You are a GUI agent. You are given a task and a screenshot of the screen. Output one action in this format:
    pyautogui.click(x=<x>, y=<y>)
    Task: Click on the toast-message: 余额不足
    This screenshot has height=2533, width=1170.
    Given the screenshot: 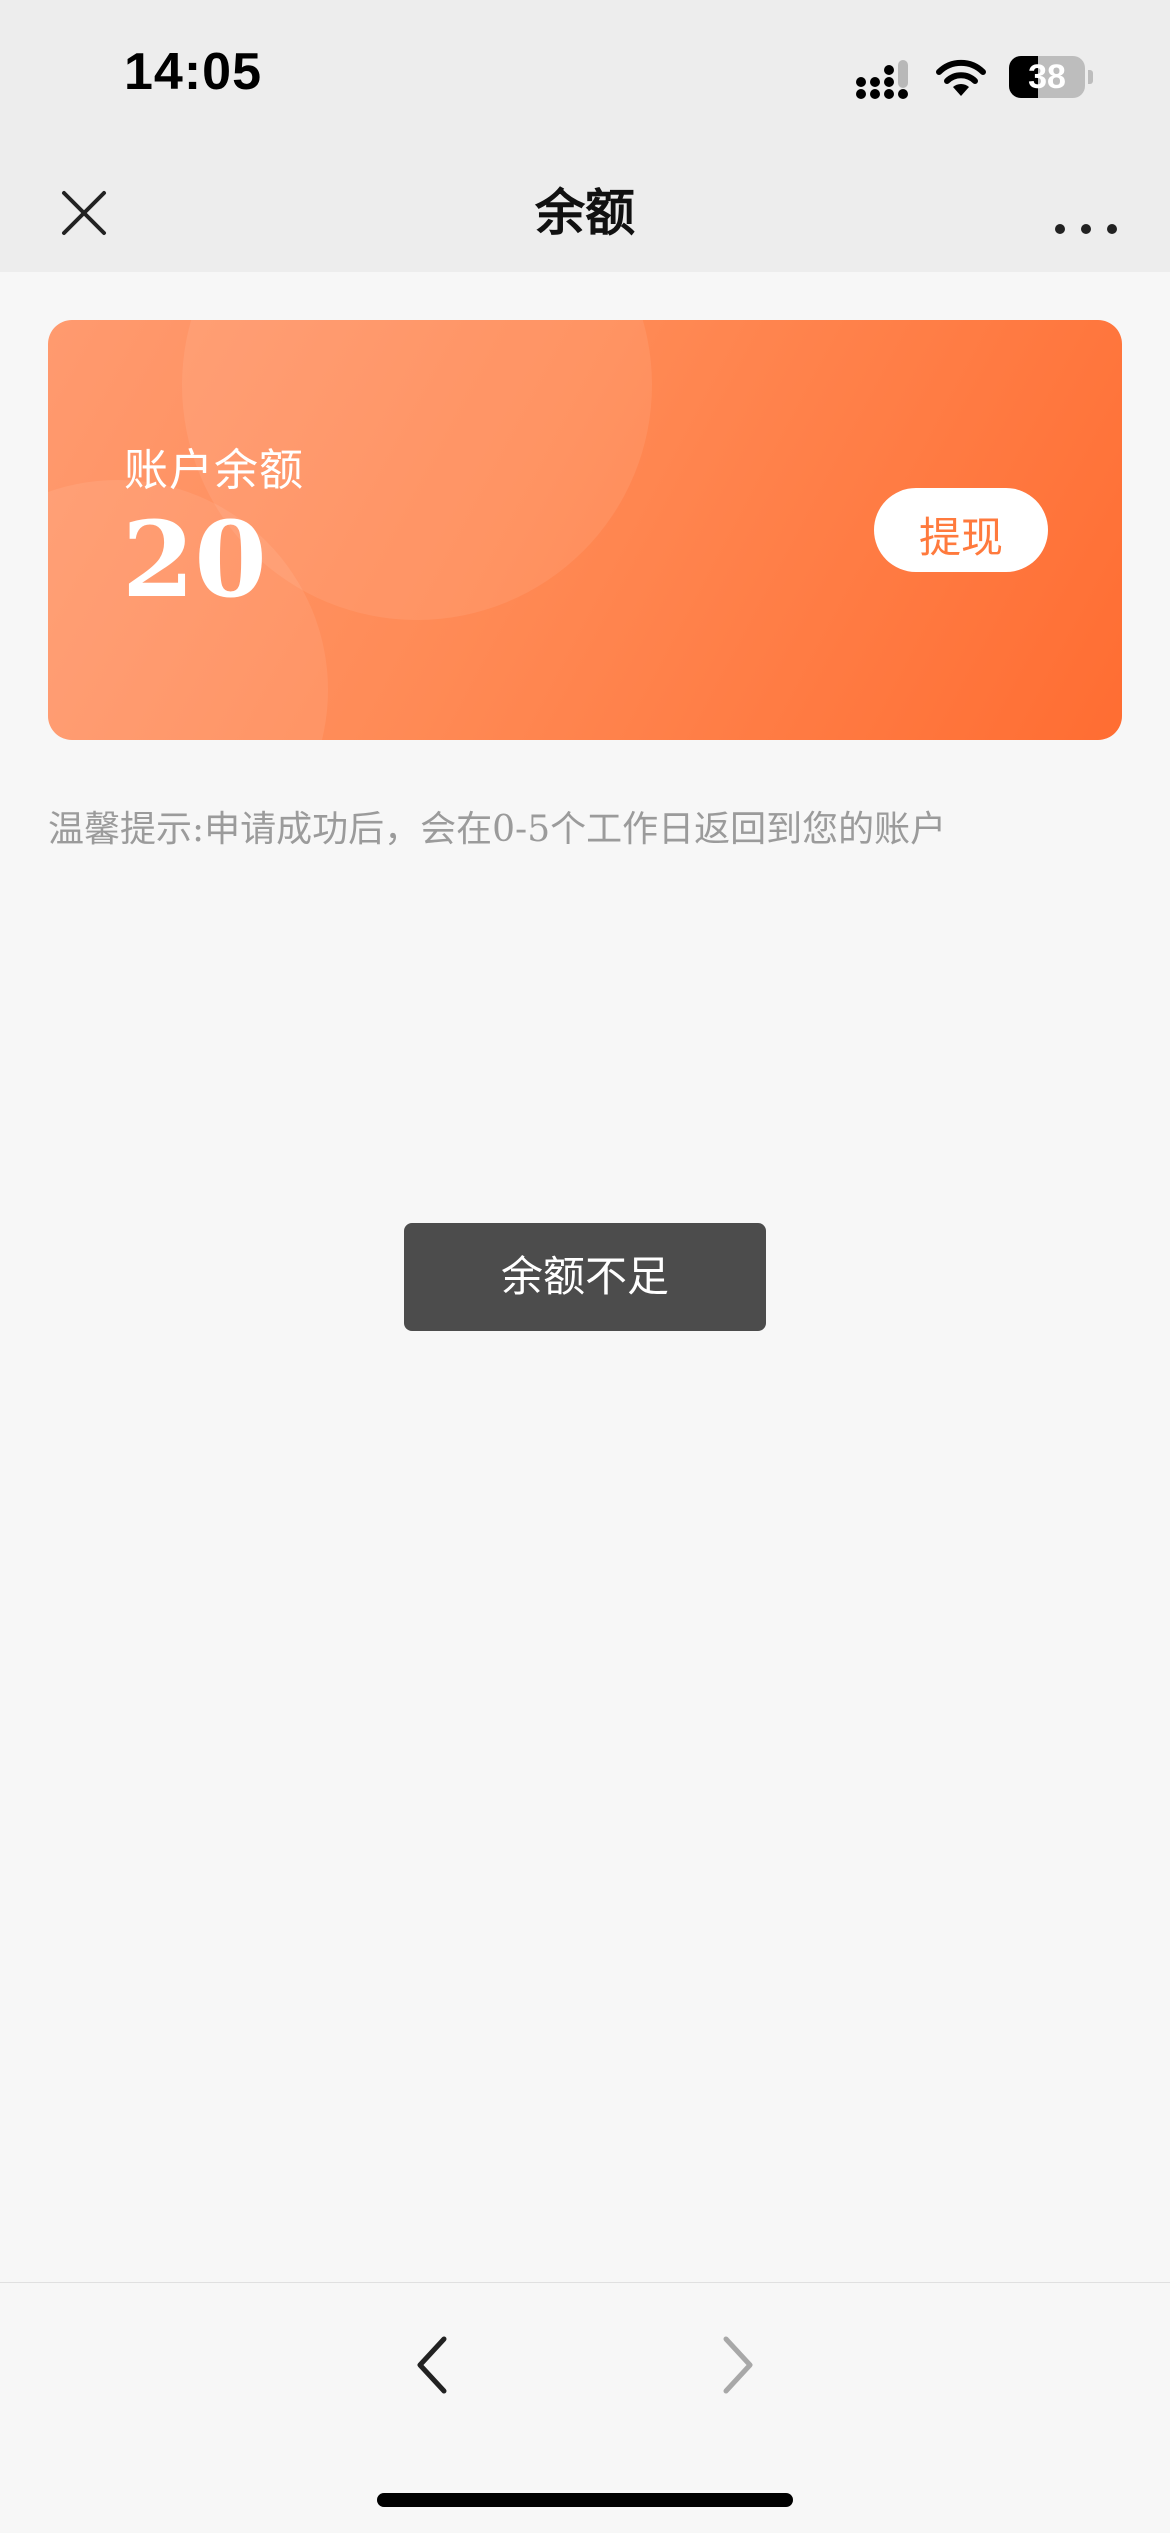 What is the action you would take?
    pyautogui.click(x=584, y=1276)
    